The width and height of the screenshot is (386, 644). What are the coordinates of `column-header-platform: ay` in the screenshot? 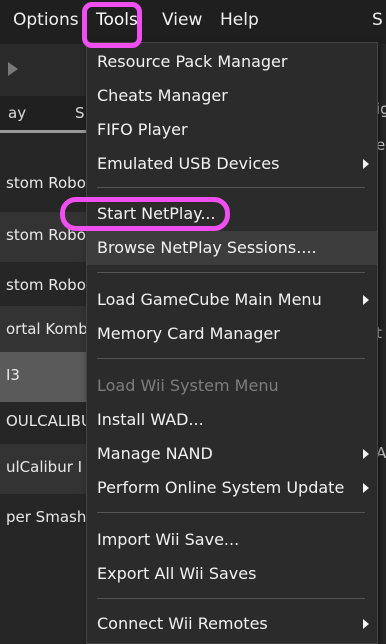 It's located at (17, 113).